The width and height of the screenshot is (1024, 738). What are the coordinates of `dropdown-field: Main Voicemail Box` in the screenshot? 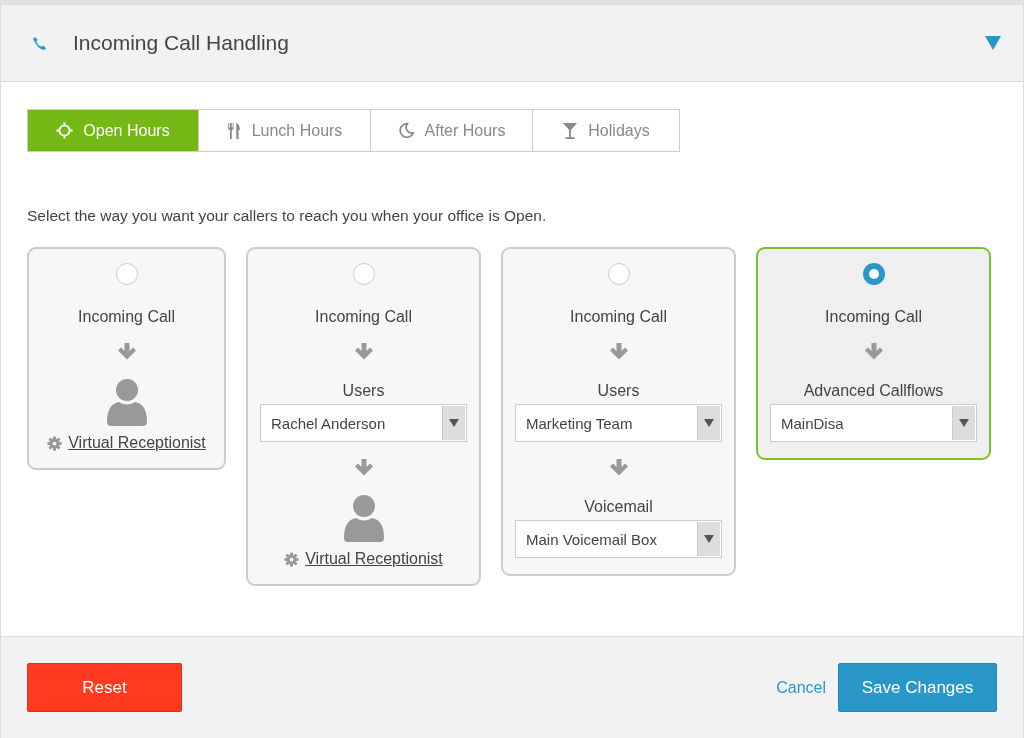 It's located at (618, 539).